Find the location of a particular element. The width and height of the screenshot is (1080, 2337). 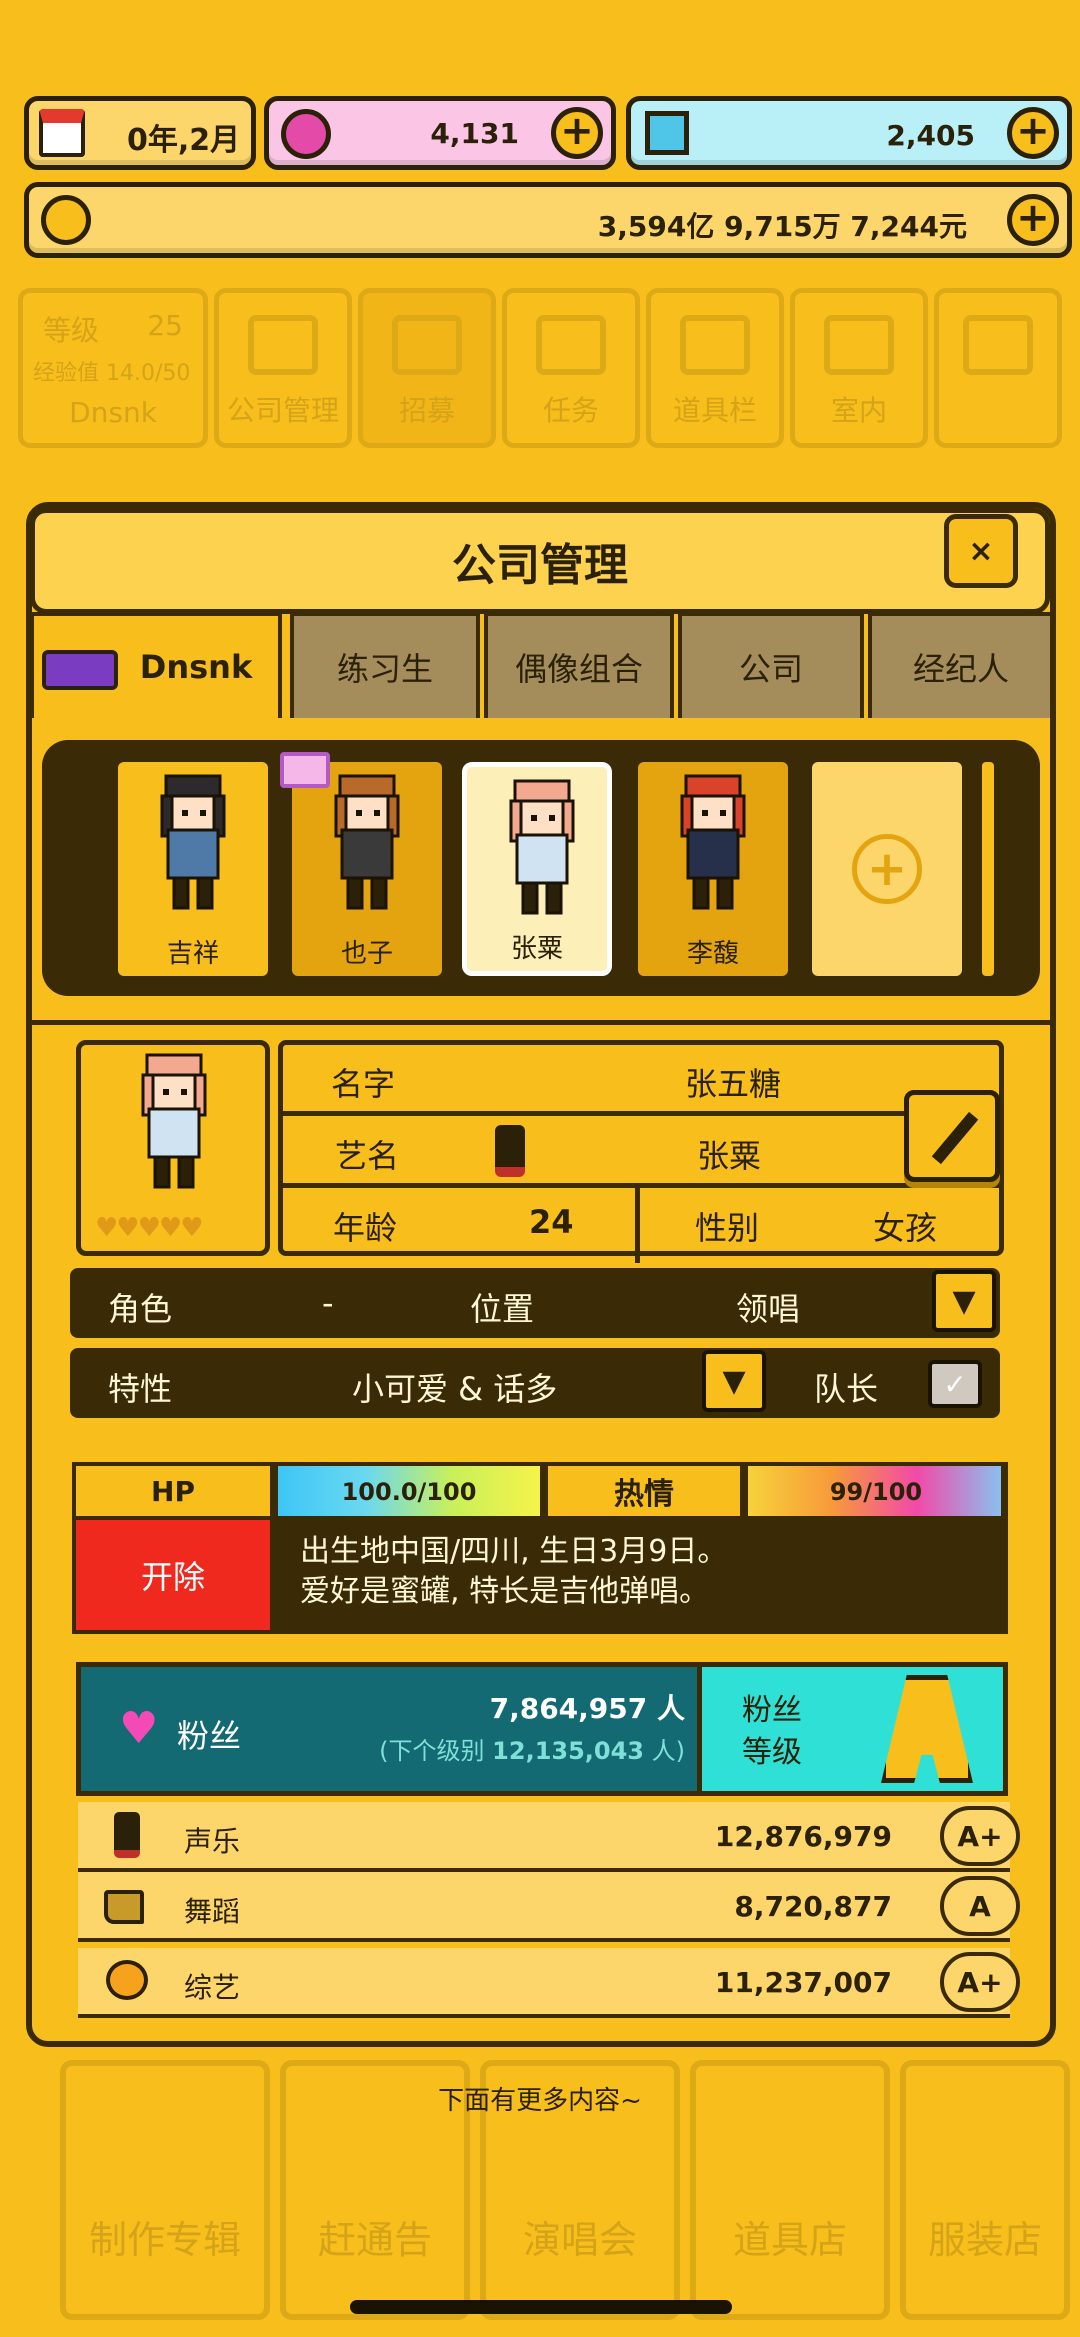

money-value: 3,594亿 9,715万 7,244元 is located at coordinates (782, 226).